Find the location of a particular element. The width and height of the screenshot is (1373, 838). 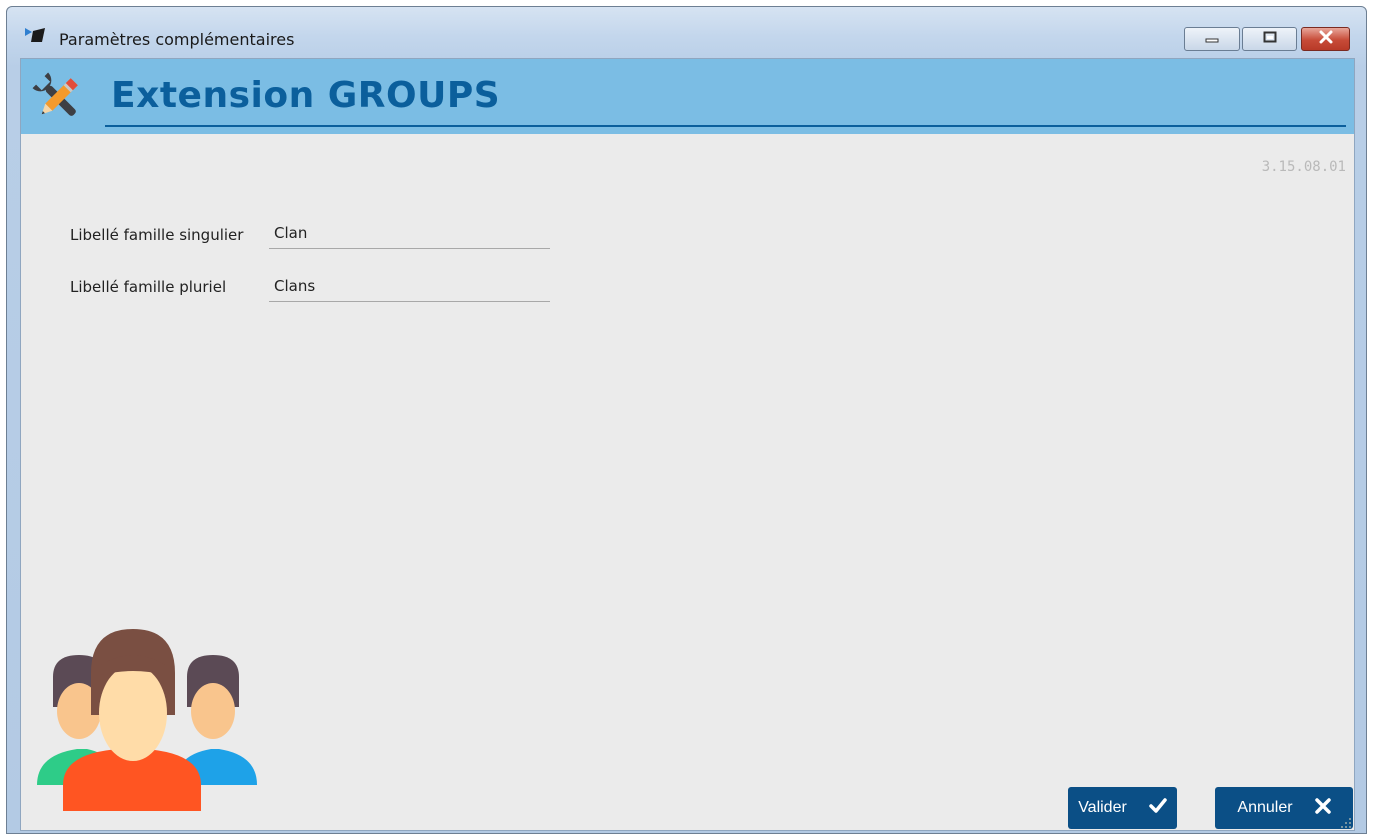

cancel-label: Annuler is located at coordinates (1265, 807).